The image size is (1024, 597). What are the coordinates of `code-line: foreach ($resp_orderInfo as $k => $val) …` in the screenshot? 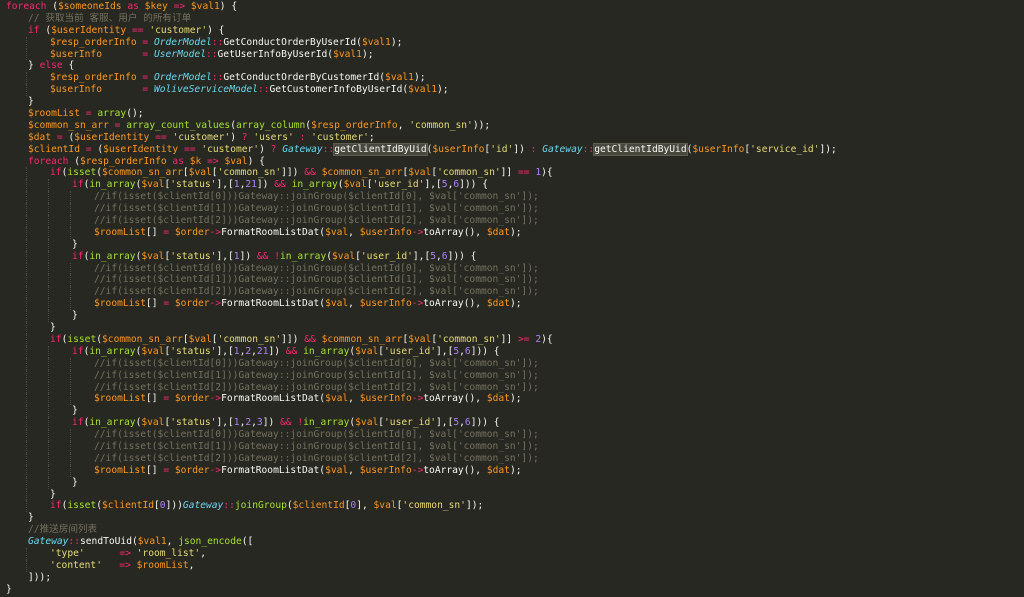 It's located at (512, 162).